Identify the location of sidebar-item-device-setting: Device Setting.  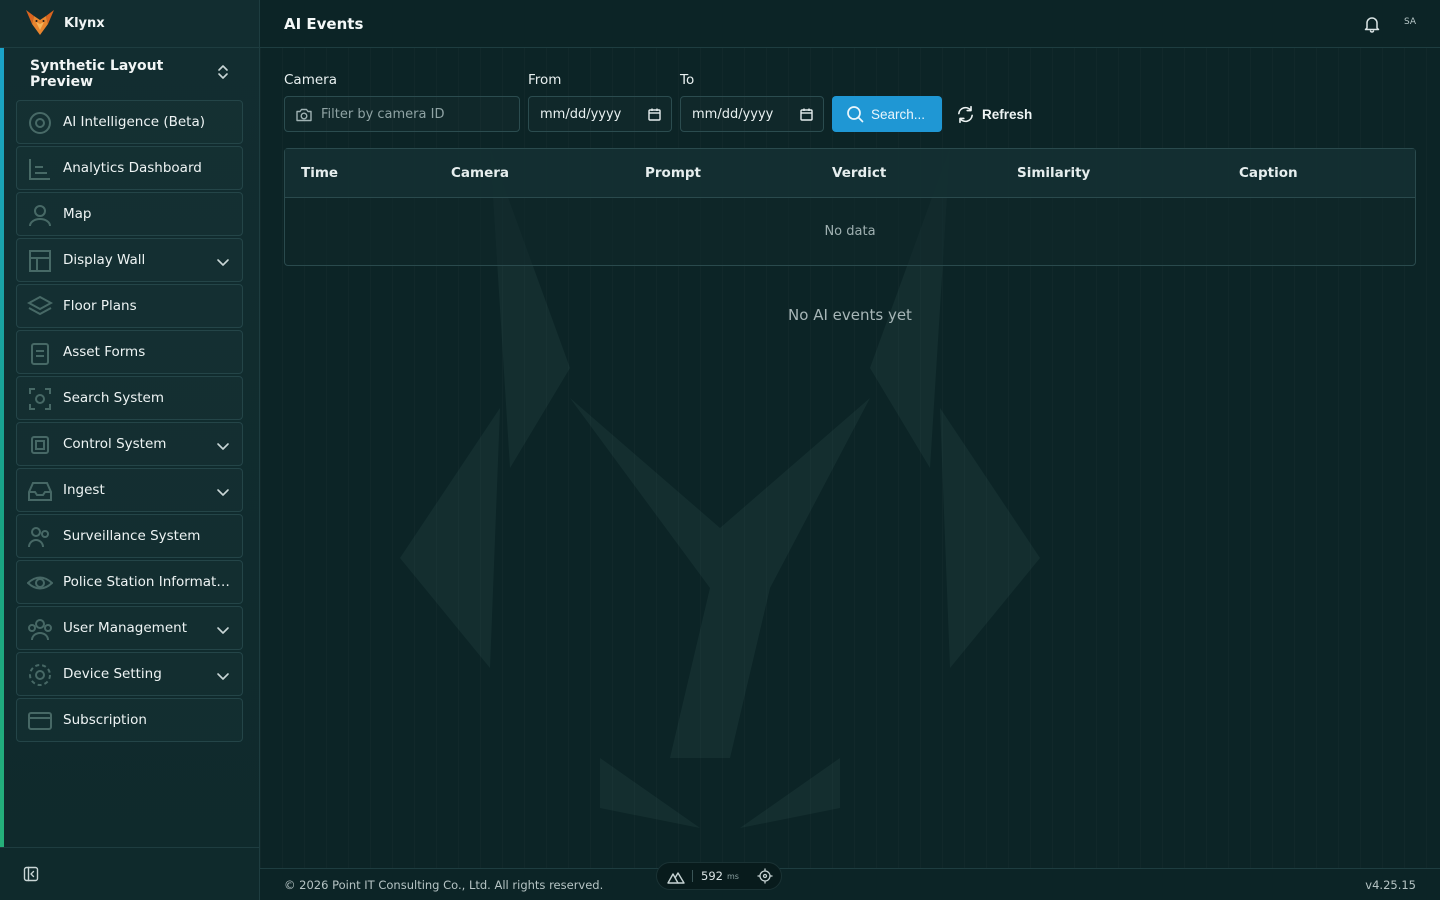
(129, 674).